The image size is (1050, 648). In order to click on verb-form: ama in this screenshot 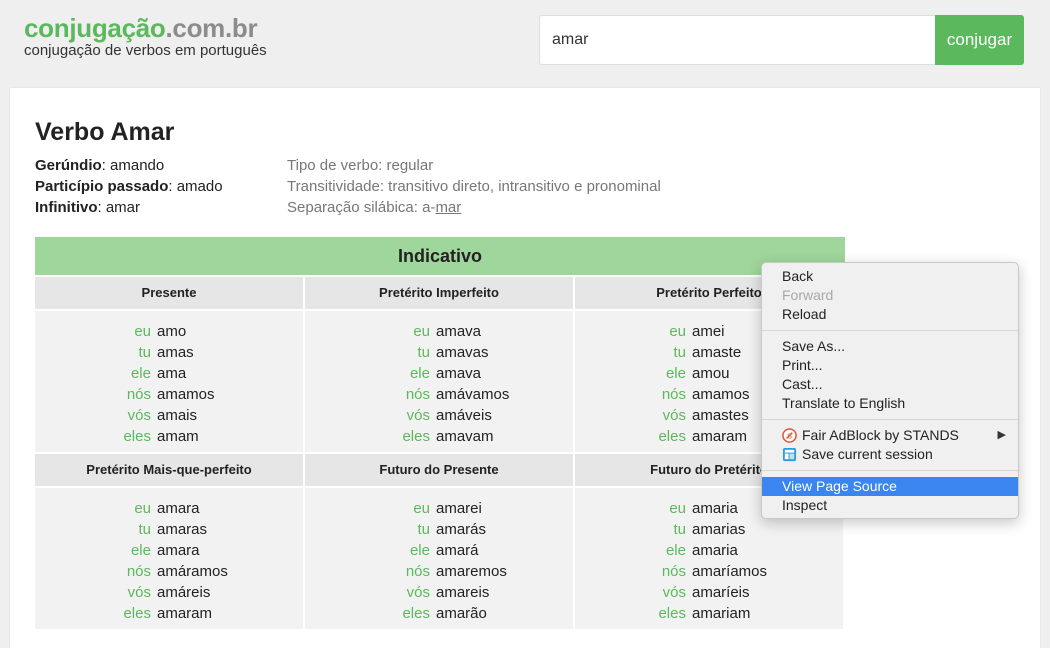, I will do `click(172, 373)`.